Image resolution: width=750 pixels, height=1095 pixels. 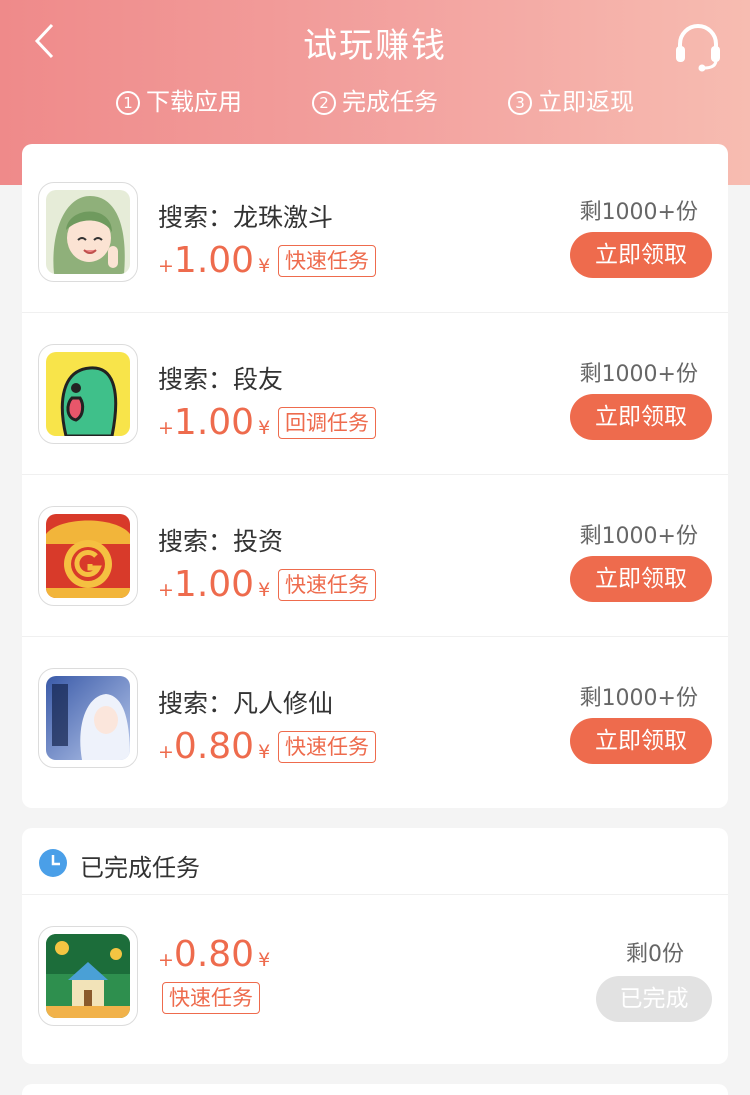 I want to click on step-number: 2, so click(x=324, y=103).